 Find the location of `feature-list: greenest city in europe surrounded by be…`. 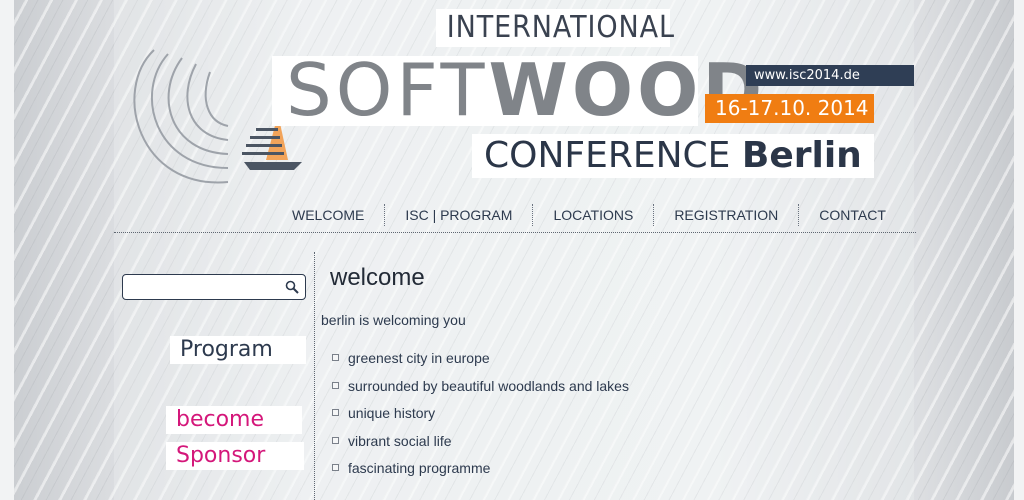

feature-list: greenest city in europe surrounded by be… is located at coordinates (479, 415).